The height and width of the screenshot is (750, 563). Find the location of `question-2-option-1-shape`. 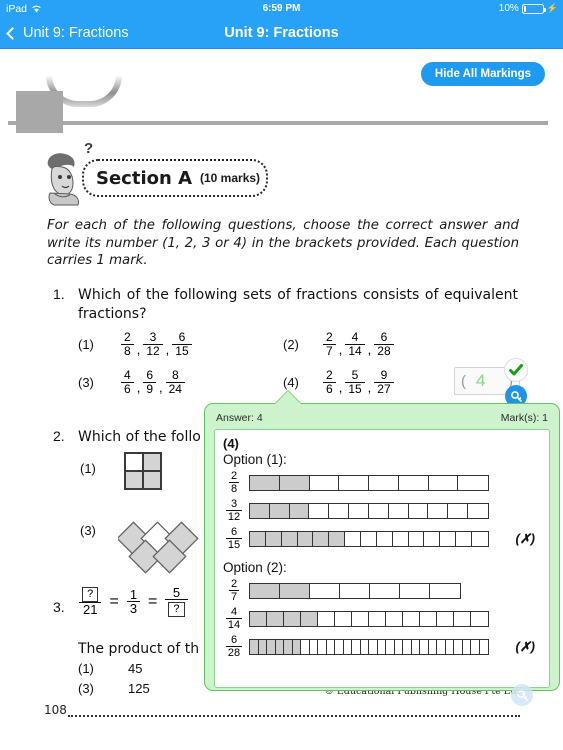

question-2-option-1-shape is located at coordinates (143, 471).